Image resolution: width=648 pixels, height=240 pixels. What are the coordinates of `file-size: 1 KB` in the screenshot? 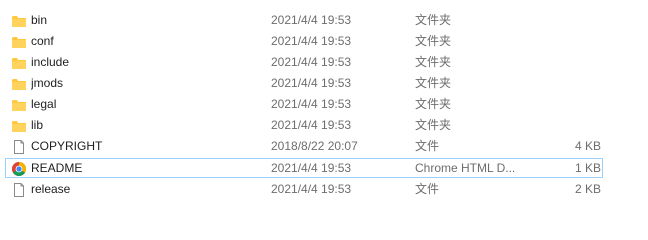 It's located at (587, 168).